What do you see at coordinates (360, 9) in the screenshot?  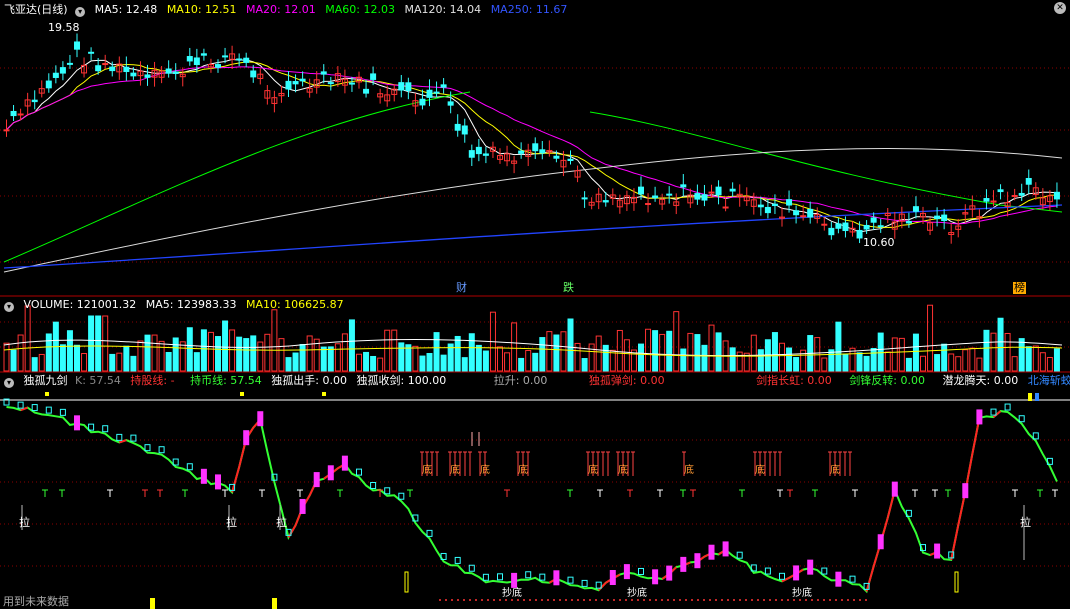 I see `ma60-value: MA60: 12.03` at bounding box center [360, 9].